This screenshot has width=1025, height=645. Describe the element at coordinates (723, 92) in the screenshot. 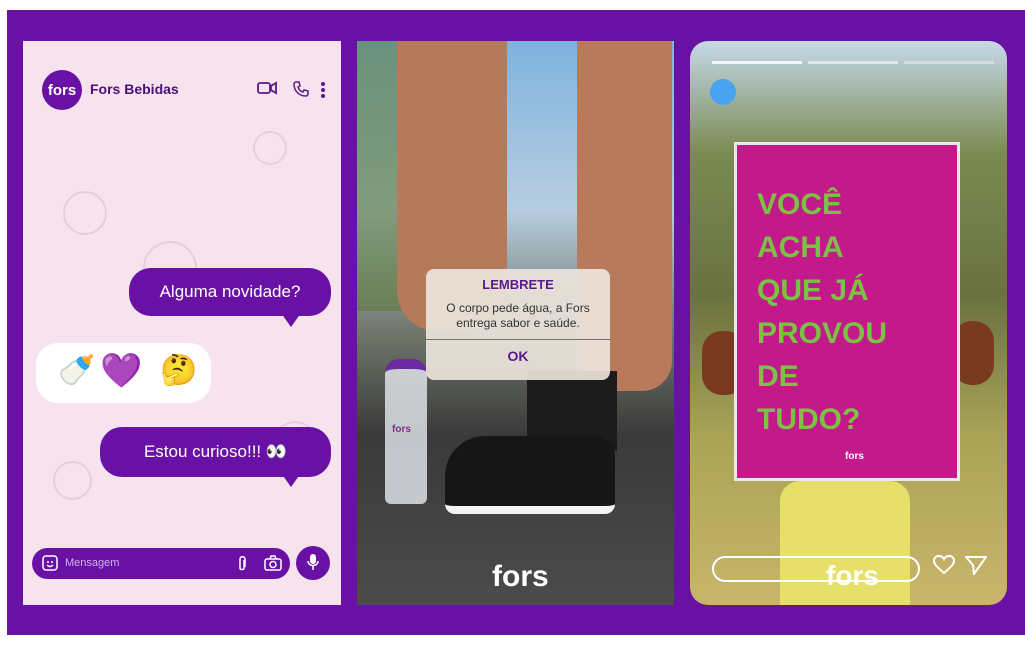

I see `avatar` at that location.